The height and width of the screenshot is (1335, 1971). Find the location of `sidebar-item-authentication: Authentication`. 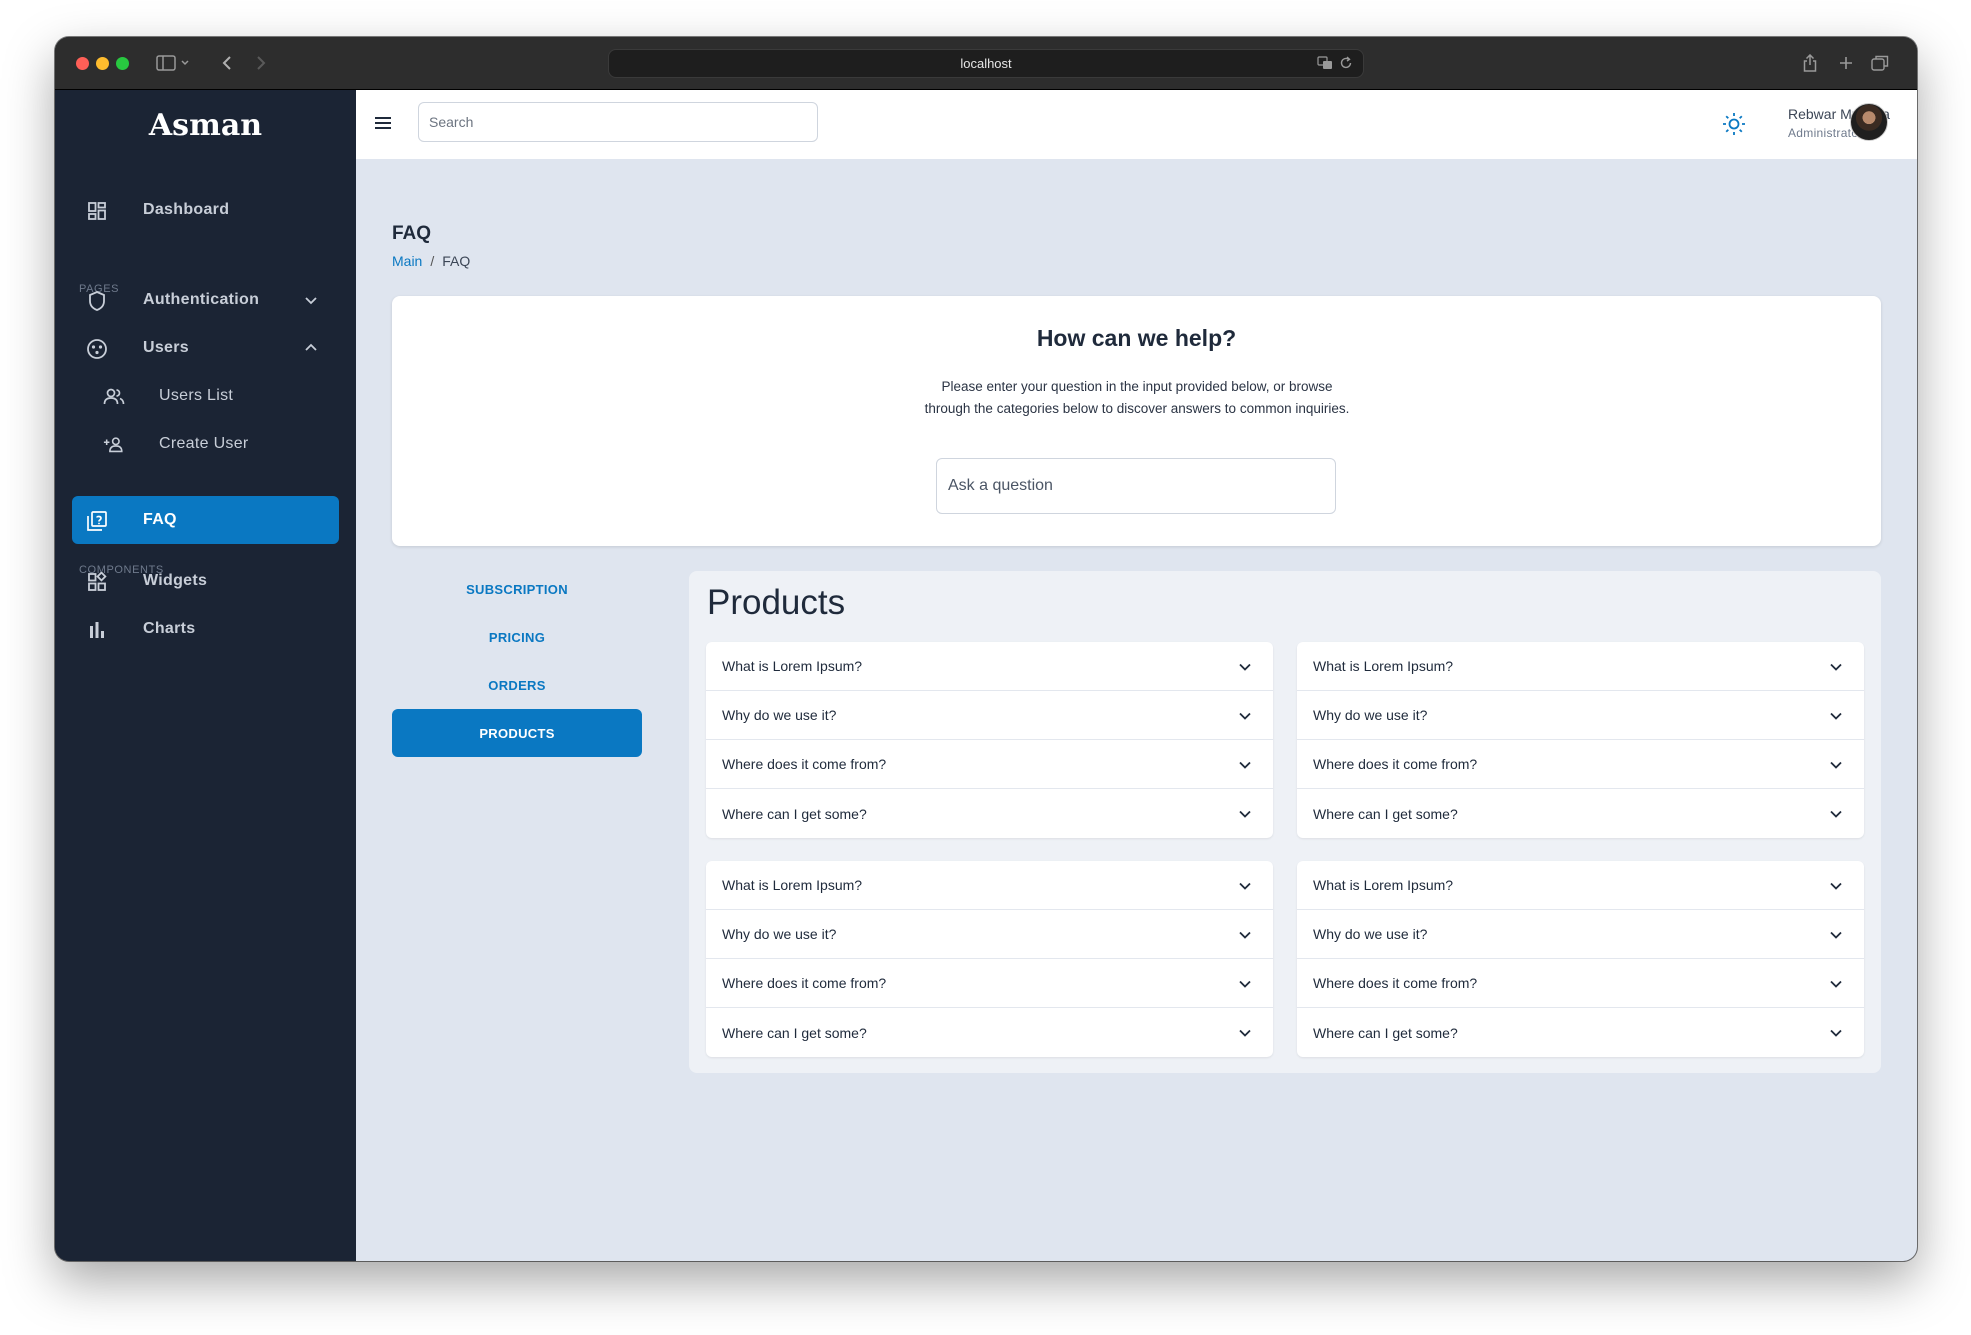

sidebar-item-authentication: Authentication is located at coordinates (205, 300).